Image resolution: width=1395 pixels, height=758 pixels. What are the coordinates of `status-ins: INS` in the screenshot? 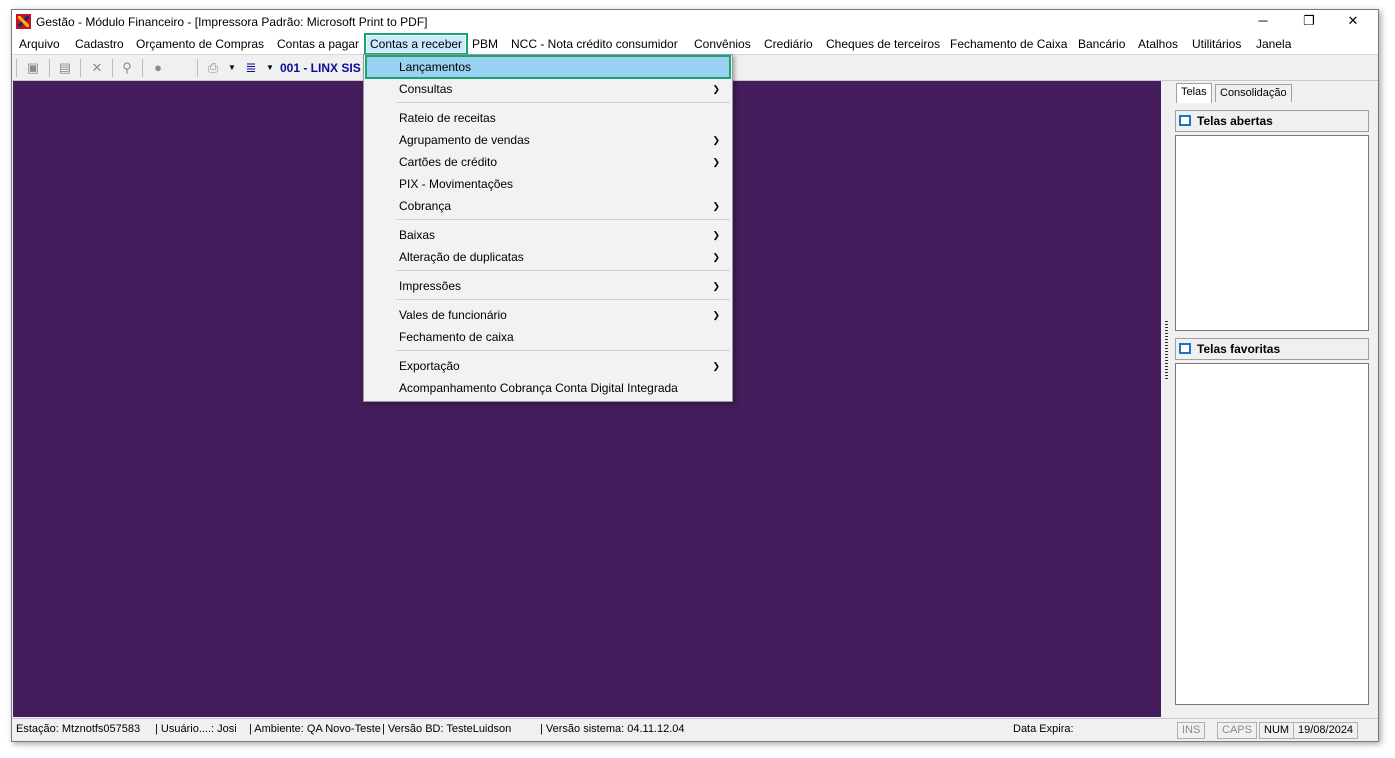 It's located at (1191, 730).